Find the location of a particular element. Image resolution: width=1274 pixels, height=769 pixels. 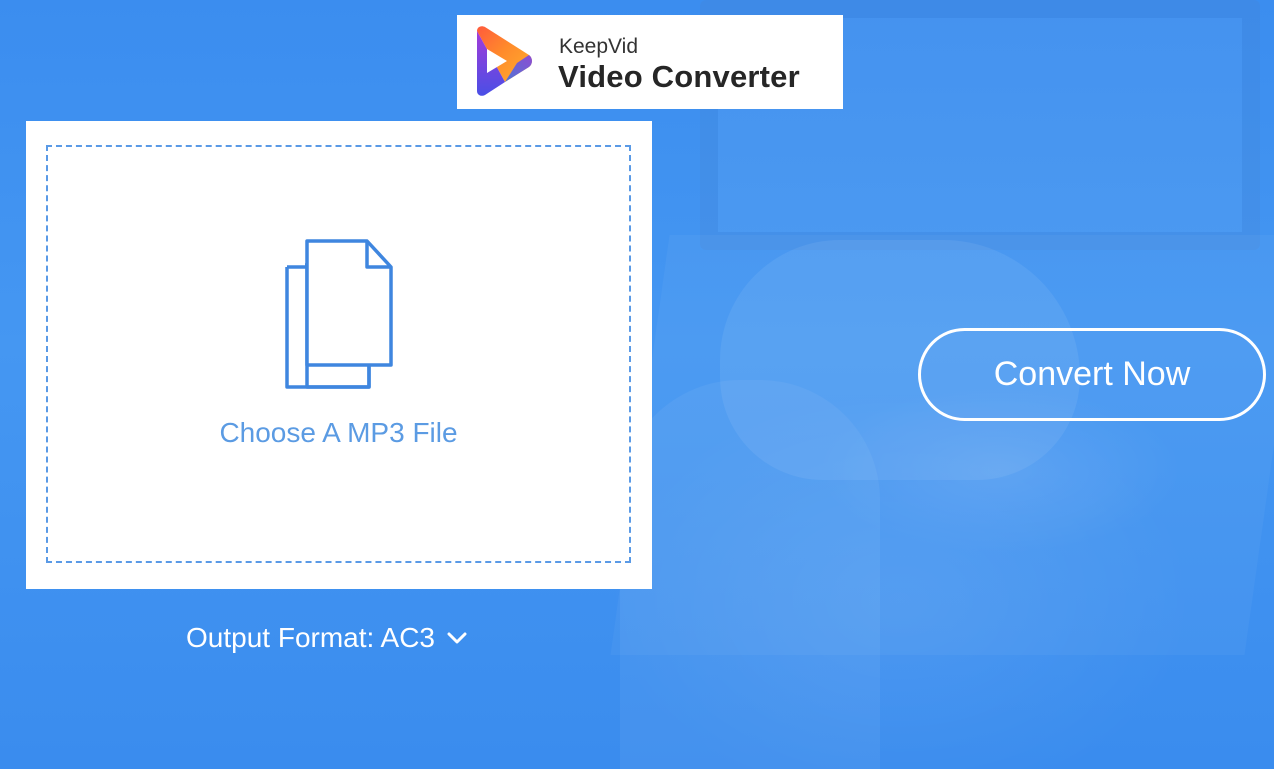

output-format-dropdown: Output Format: AC3 is located at coordinates (326, 638).